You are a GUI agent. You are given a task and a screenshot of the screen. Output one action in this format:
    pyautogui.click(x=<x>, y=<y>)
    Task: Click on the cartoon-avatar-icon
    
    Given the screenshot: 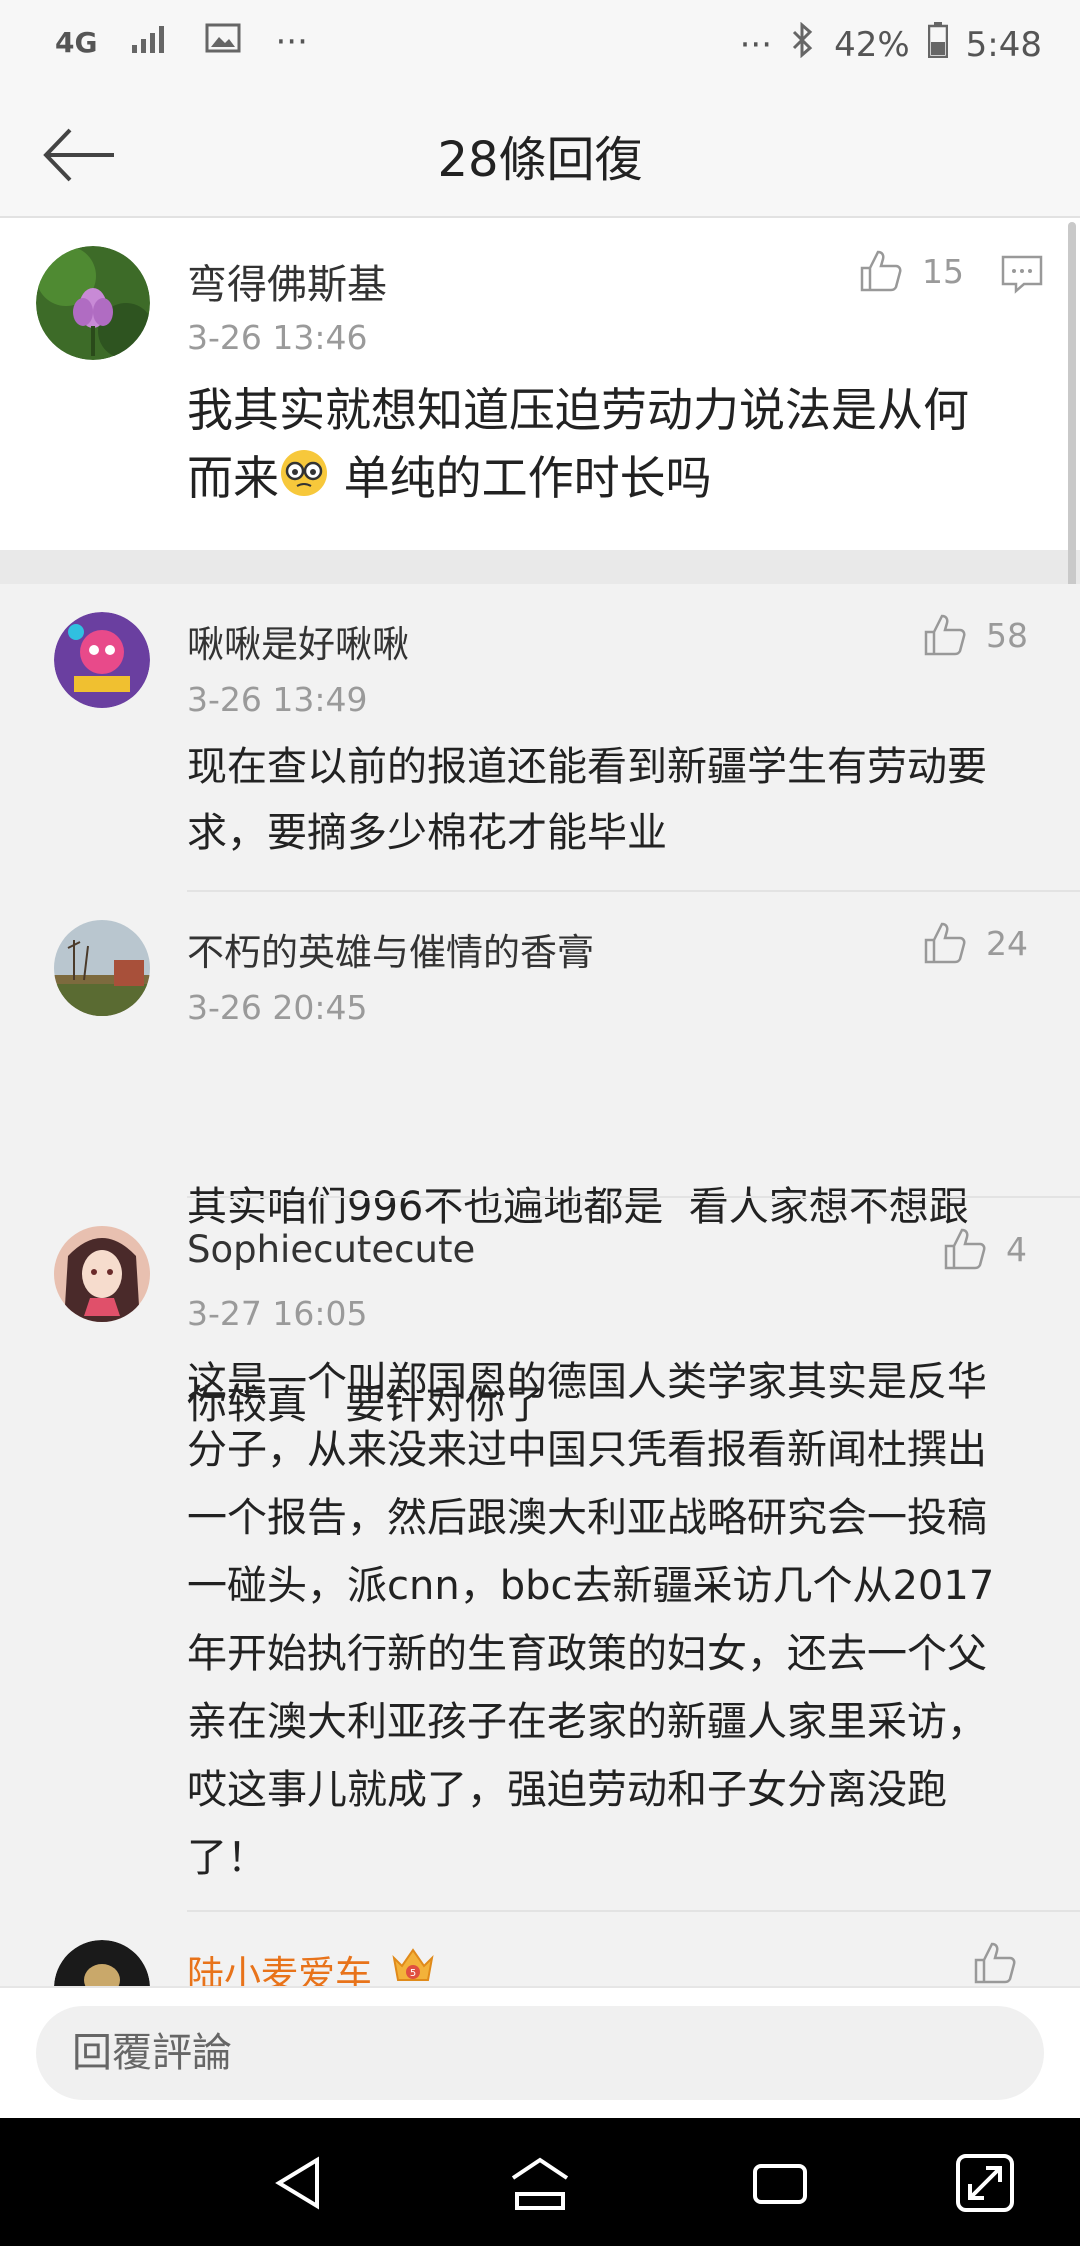 What is the action you would take?
    pyautogui.click(x=102, y=660)
    